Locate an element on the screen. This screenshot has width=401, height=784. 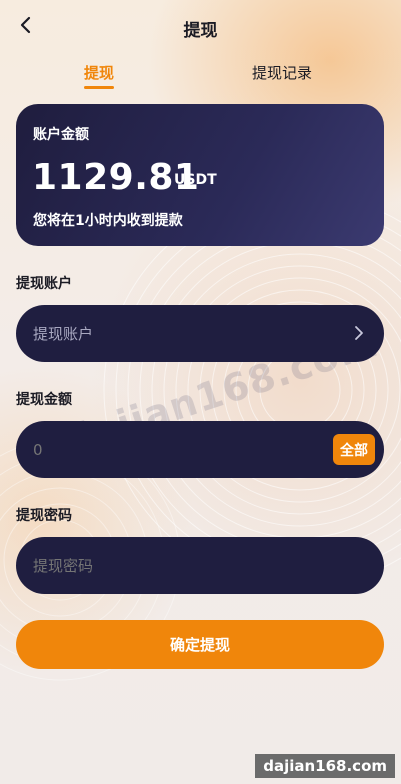
password-field is located at coordinates (200, 565).